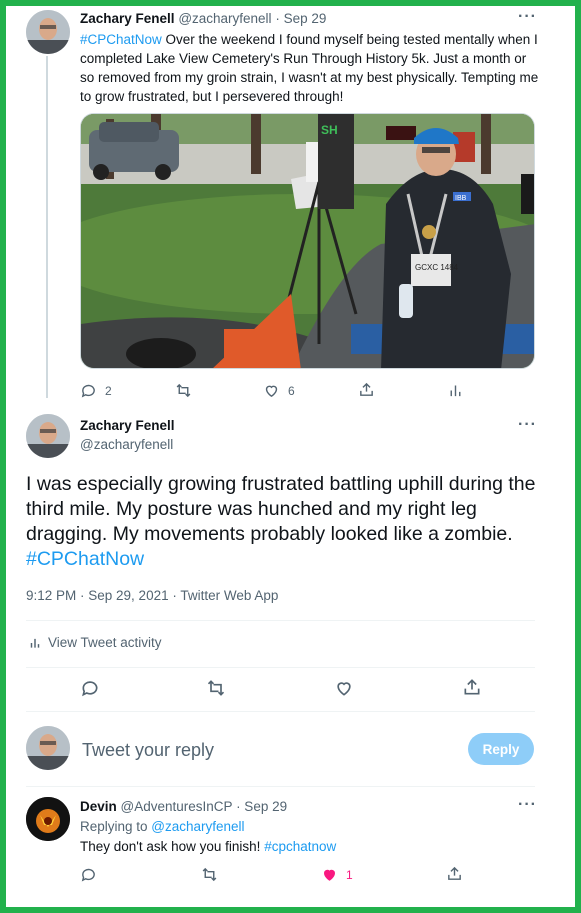 The height and width of the screenshot is (913, 581). I want to click on replying-to-link: @zacharyfenell, so click(197, 826).